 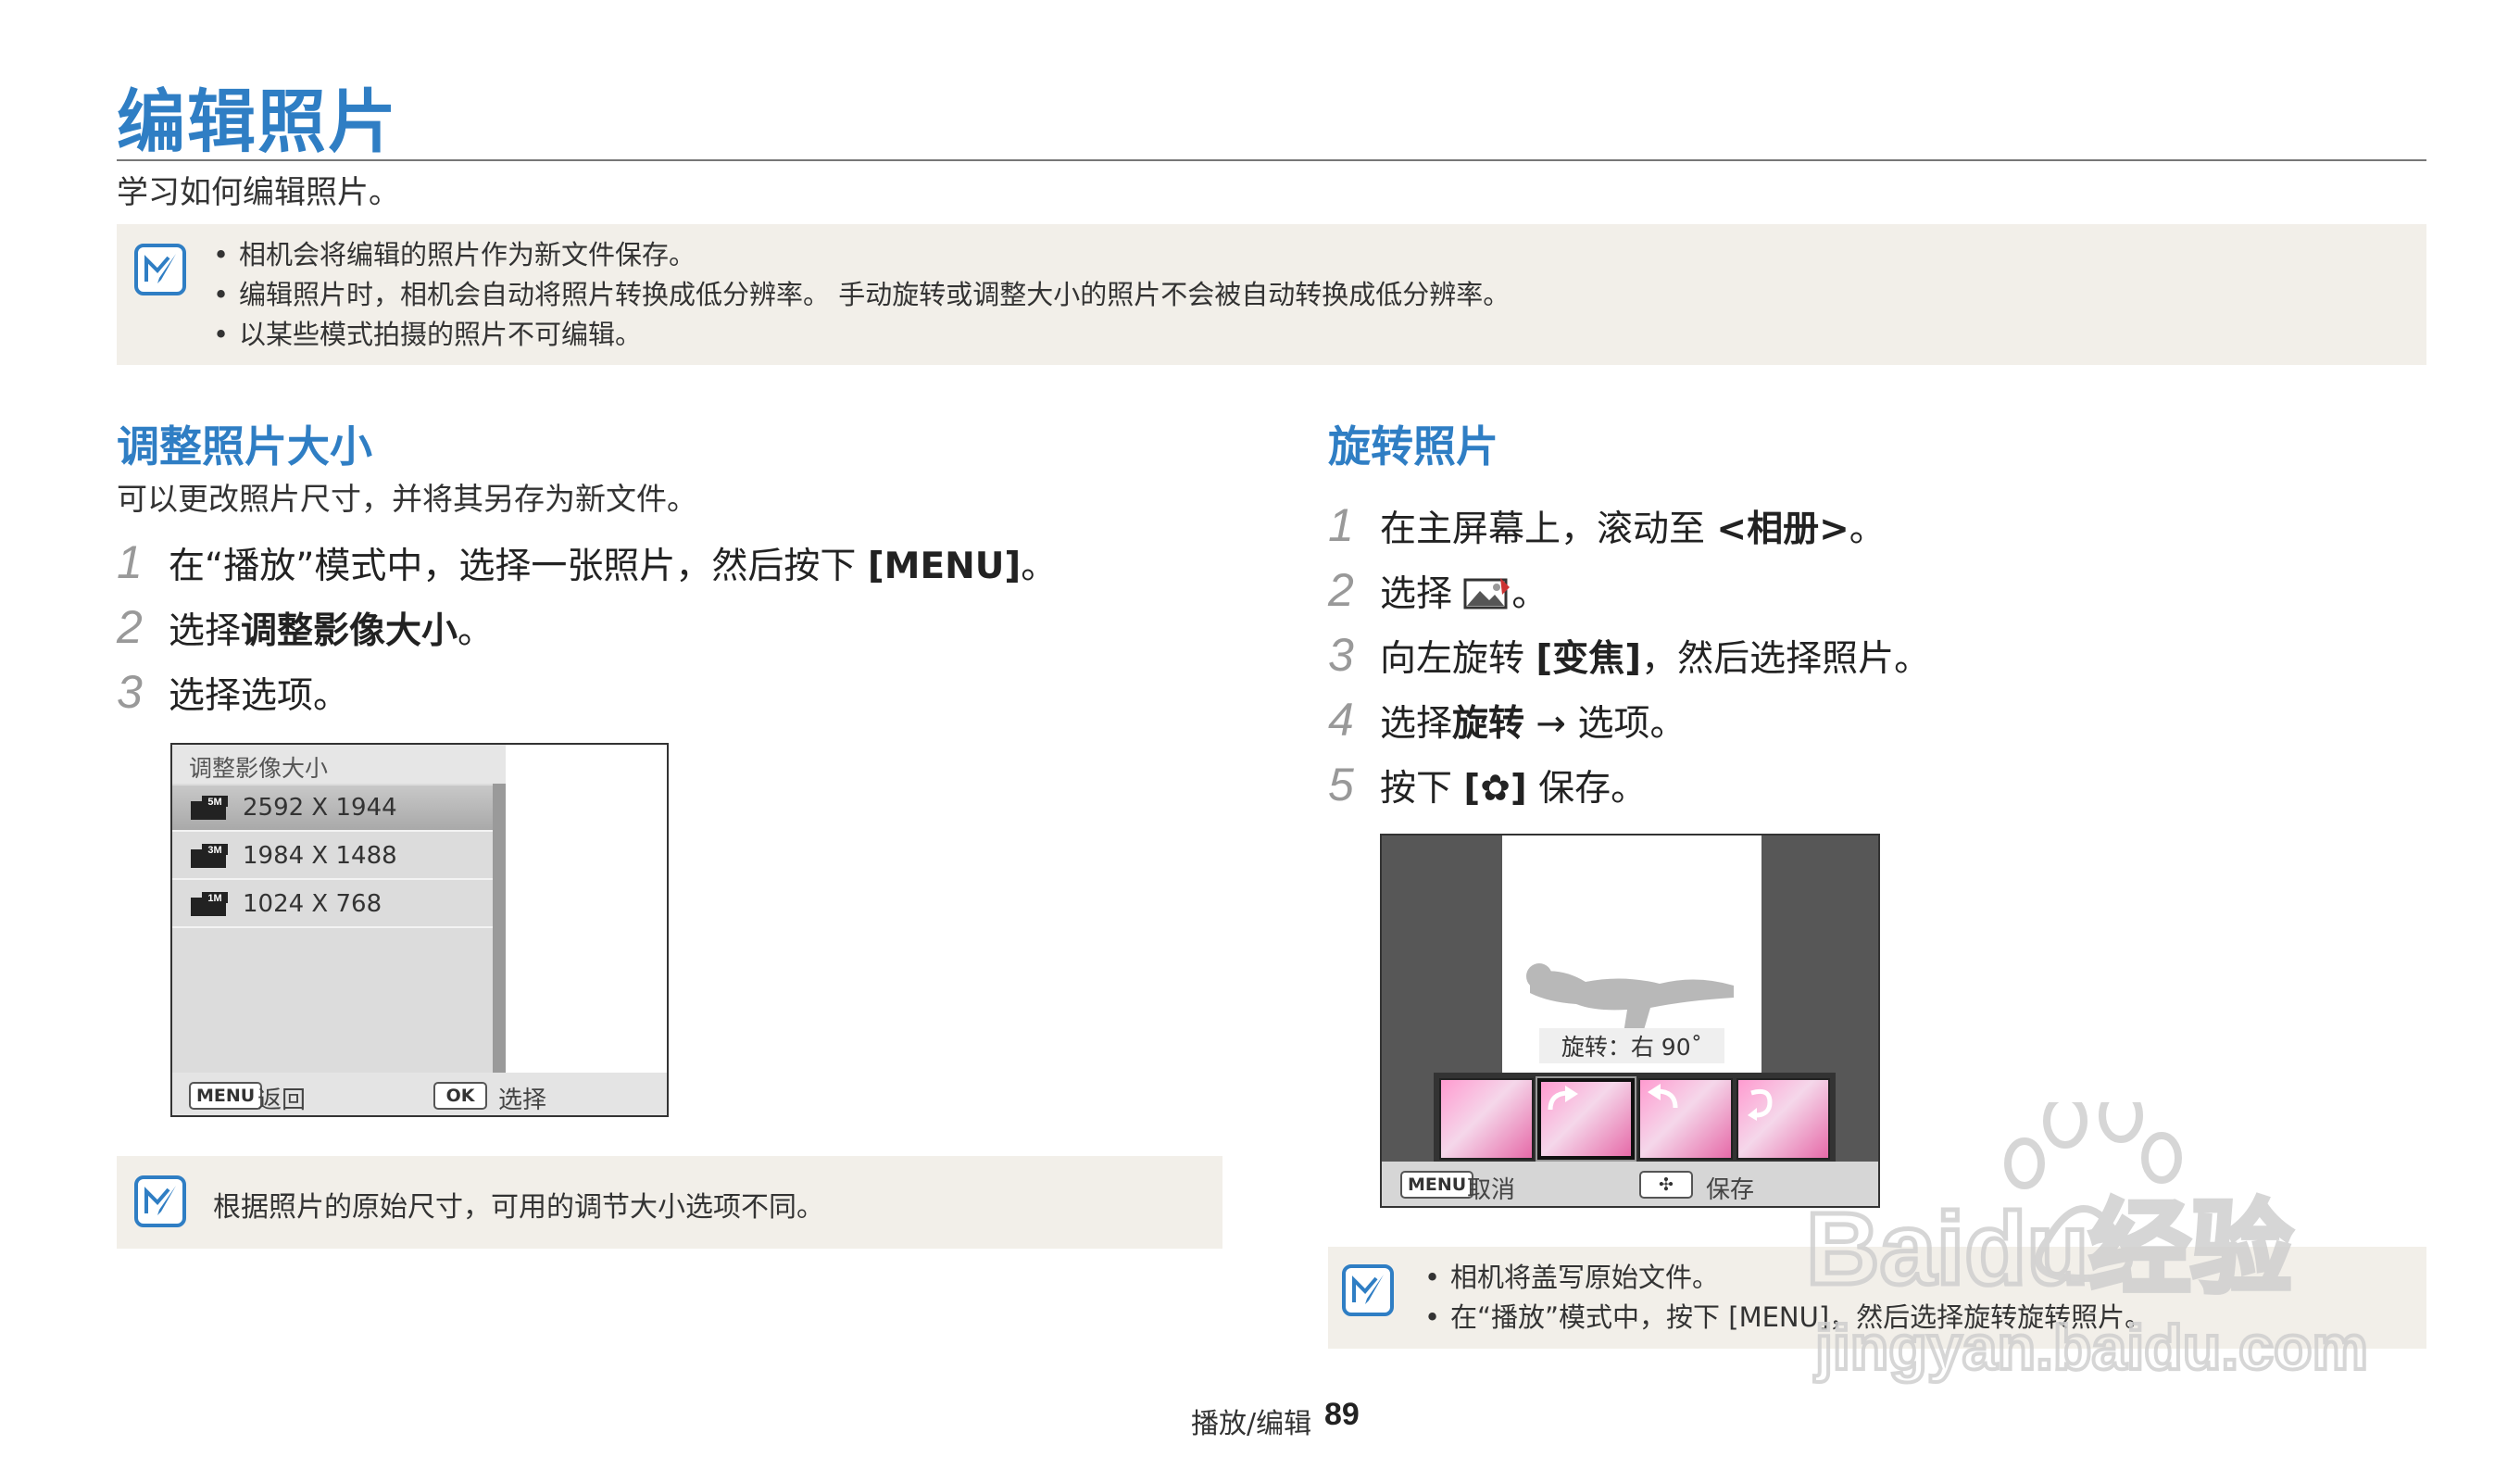 What do you see at coordinates (1730, 1188) in the screenshot?
I see `save-label: 保存` at bounding box center [1730, 1188].